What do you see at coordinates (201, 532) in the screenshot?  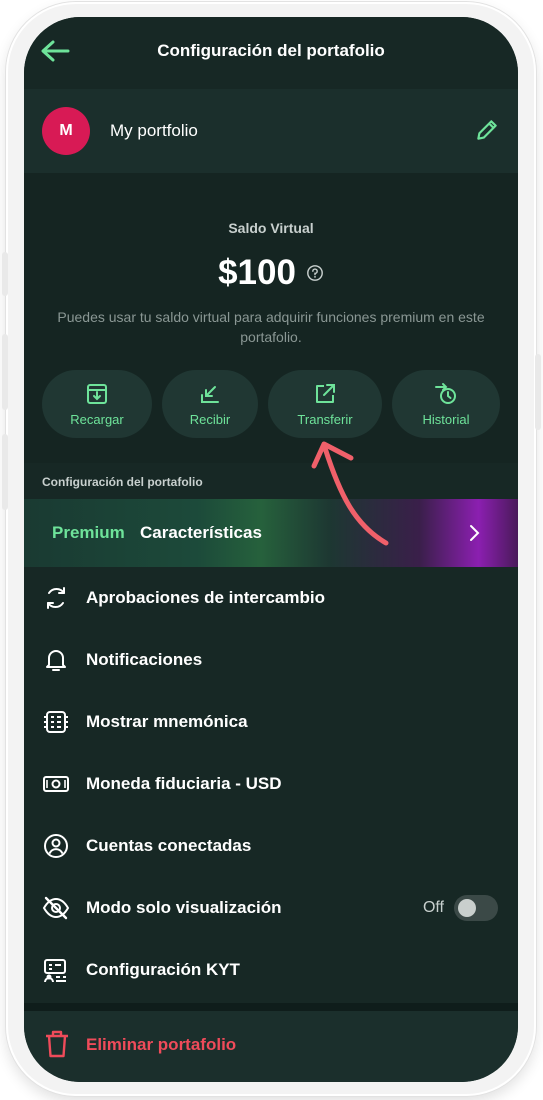 I see `premium-text: Características` at bounding box center [201, 532].